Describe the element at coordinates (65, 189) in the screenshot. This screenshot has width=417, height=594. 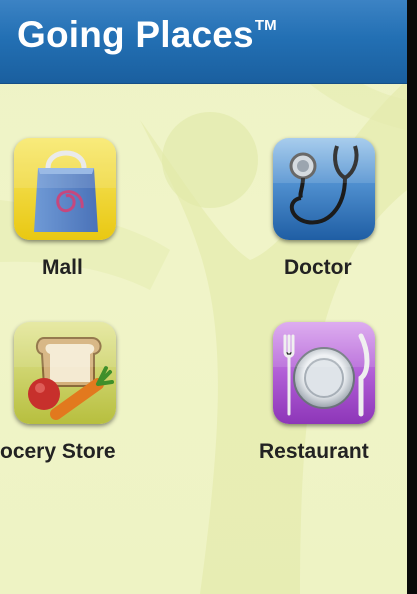
I see `shopping-bag-icon` at that location.